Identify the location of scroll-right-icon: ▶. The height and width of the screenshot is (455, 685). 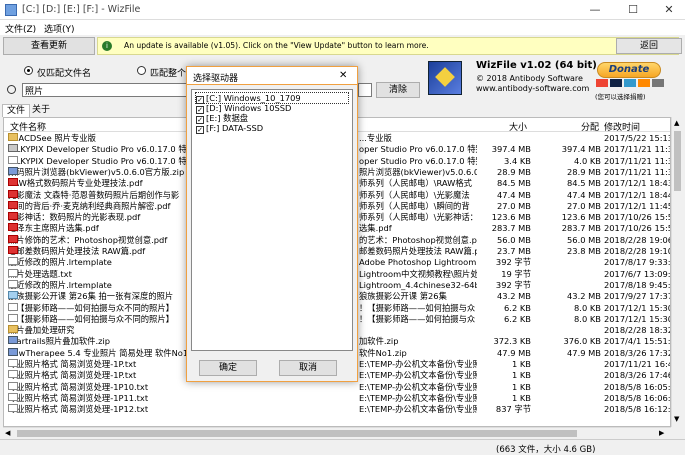
(661, 433).